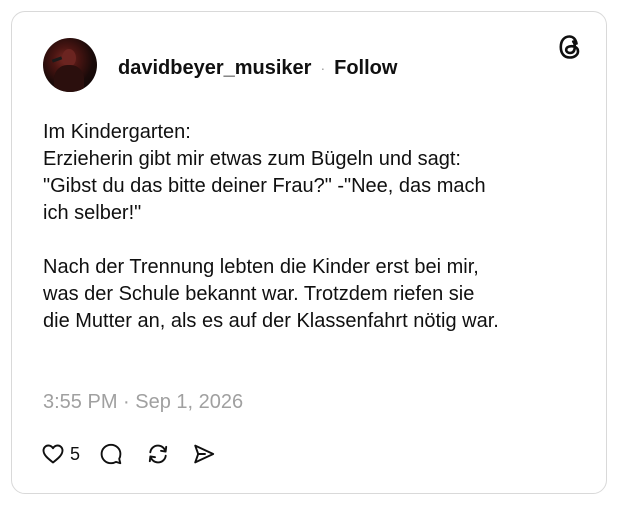 Image resolution: width=620 pixels, height=506 pixels. I want to click on post-header: davidbeyer_musiker · Follow, so click(257, 68).